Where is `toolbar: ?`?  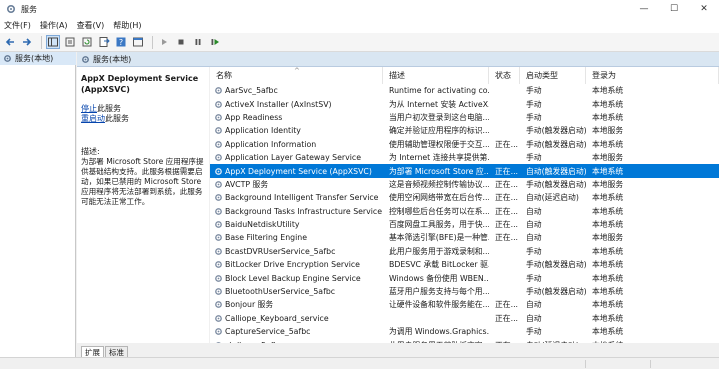
toolbar: ? is located at coordinates (359, 42).